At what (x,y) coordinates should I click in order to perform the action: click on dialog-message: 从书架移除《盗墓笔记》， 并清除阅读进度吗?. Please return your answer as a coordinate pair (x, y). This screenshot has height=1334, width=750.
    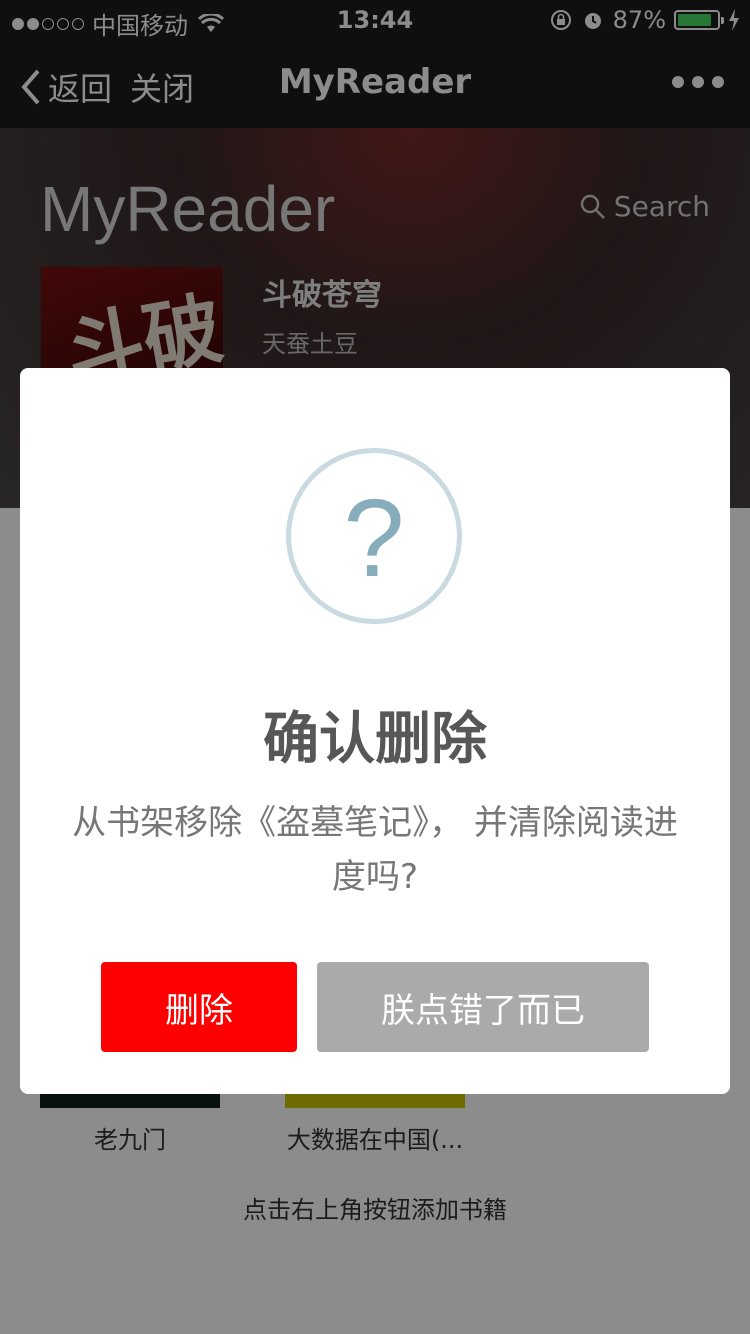
    Looking at the image, I should click on (375, 850).